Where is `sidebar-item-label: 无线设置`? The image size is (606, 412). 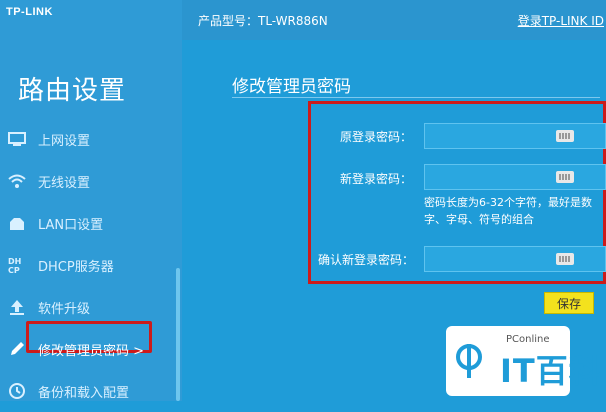 sidebar-item-label: 无线设置 is located at coordinates (64, 183).